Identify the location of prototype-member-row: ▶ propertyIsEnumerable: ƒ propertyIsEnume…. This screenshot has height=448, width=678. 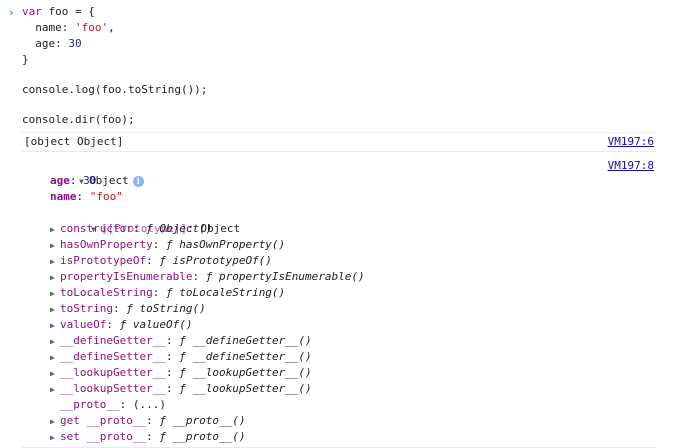
(339, 277).